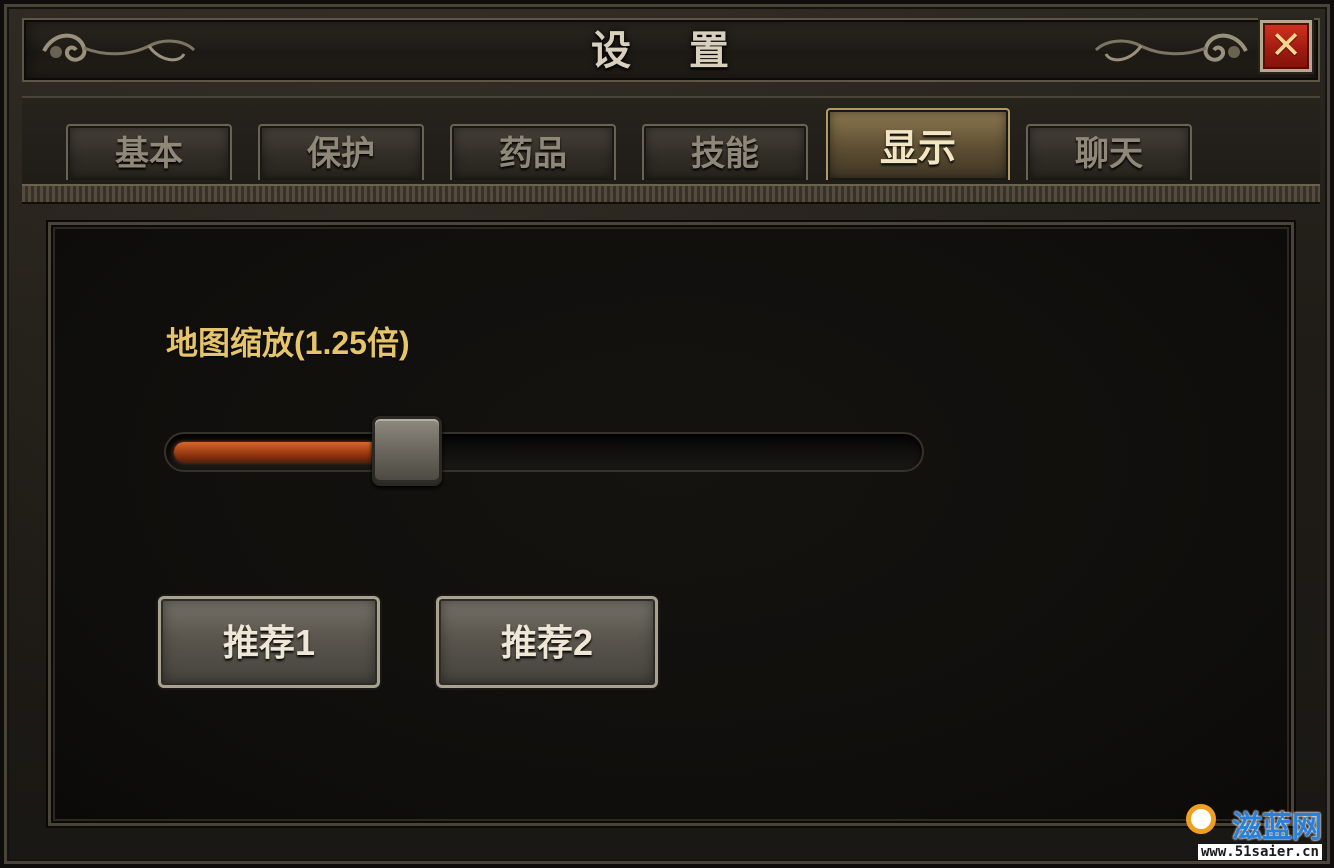 The height and width of the screenshot is (868, 1334). I want to click on close-icon: ✕, so click(1286, 45).